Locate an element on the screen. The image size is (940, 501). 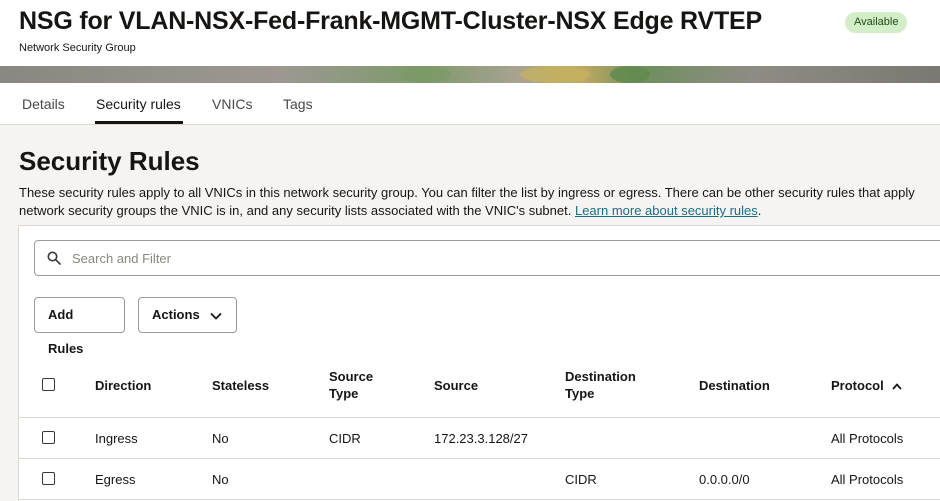
search-icon is located at coordinates (54, 258).